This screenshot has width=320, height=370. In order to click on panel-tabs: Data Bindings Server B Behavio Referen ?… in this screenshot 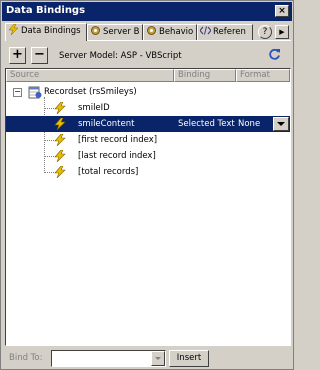, I will do `click(149, 32)`.